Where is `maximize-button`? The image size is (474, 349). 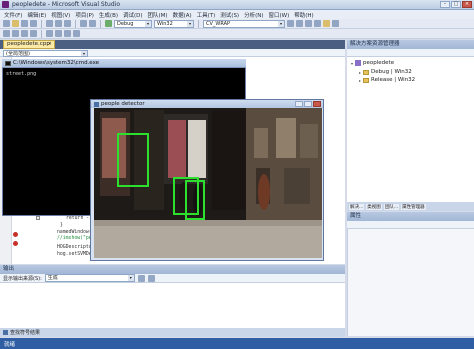 maximize-button is located at coordinates (308, 104).